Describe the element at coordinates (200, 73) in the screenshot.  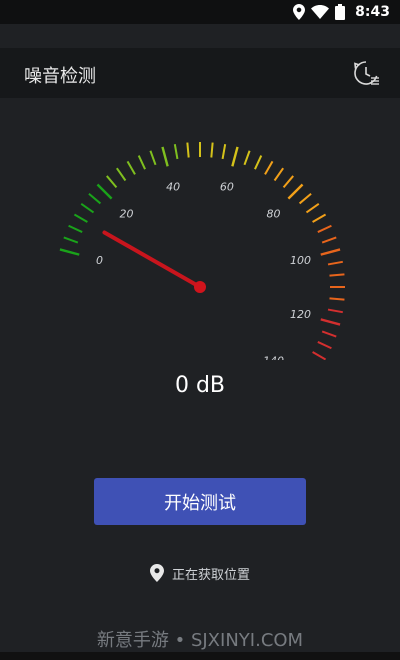
I see `app-bar: 噪音检测` at that location.